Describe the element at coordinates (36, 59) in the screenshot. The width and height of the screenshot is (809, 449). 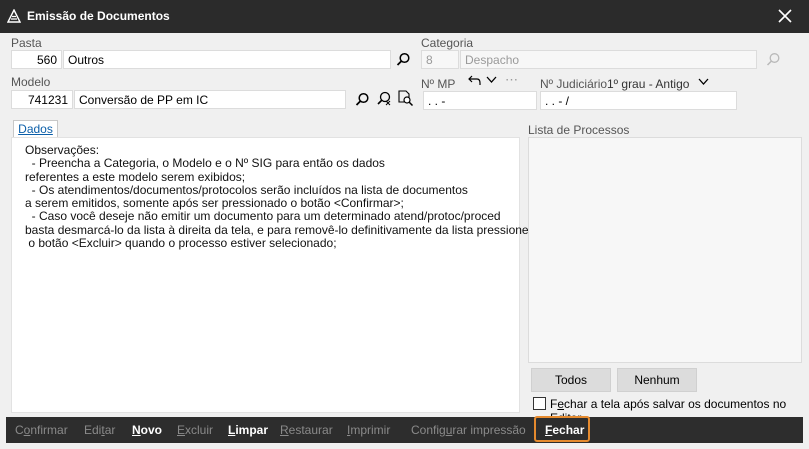
I see `pasta-code-field: 560` at that location.